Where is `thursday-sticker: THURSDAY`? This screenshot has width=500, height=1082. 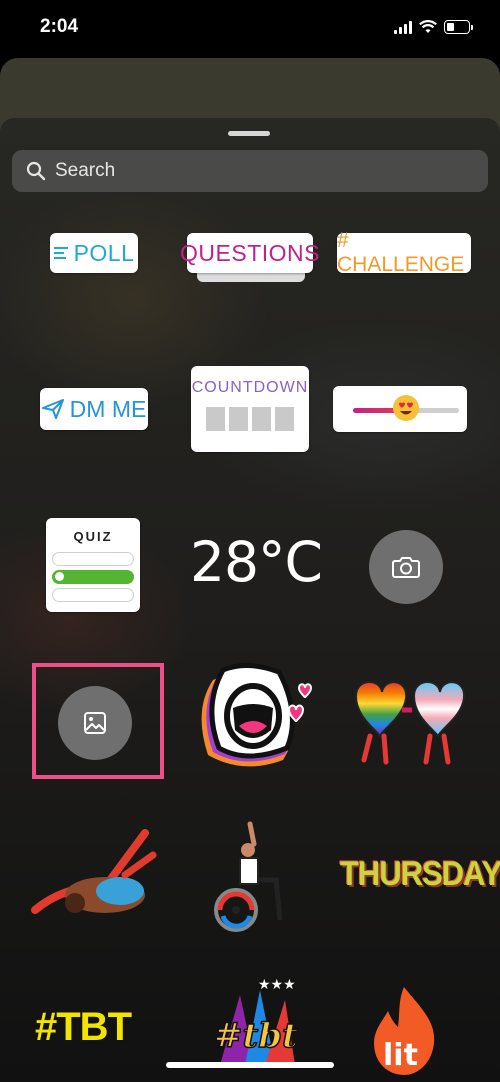 thursday-sticker: THURSDAY is located at coordinates (420, 874).